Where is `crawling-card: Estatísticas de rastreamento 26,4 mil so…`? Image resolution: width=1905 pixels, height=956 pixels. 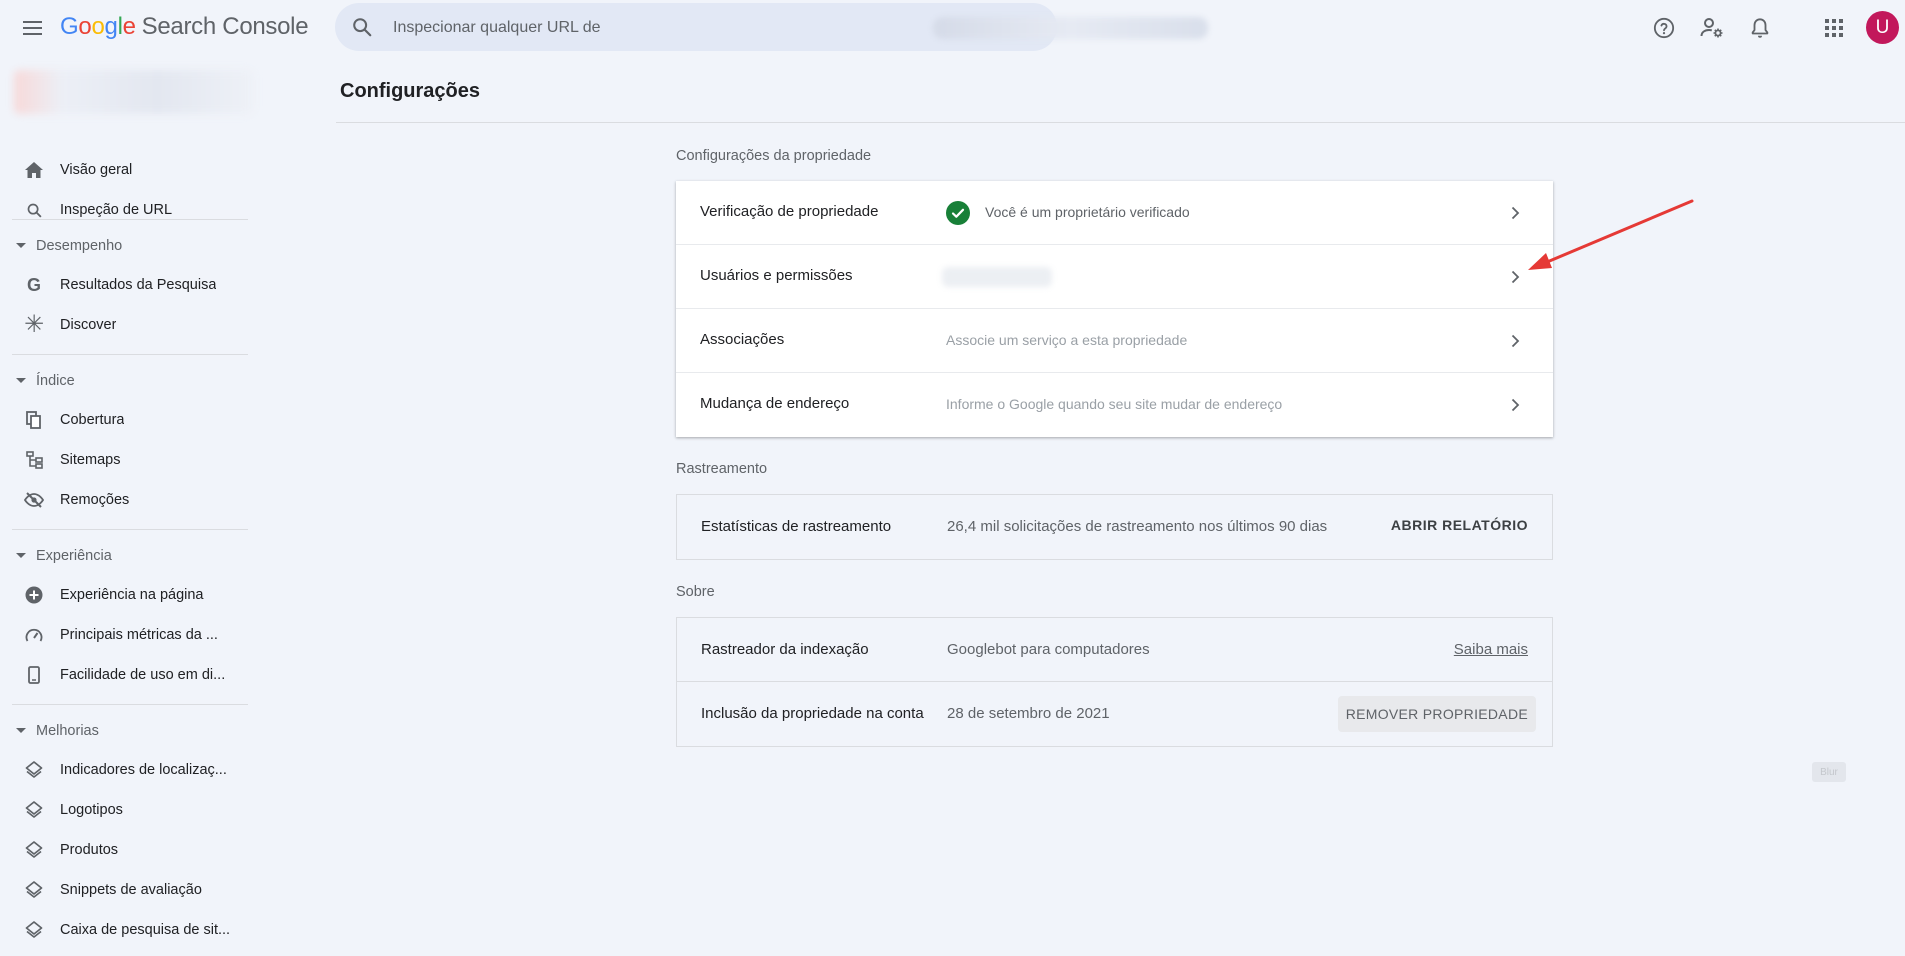
crawling-card: Estatísticas de rastreamento 26,4 mil so… is located at coordinates (1114, 527).